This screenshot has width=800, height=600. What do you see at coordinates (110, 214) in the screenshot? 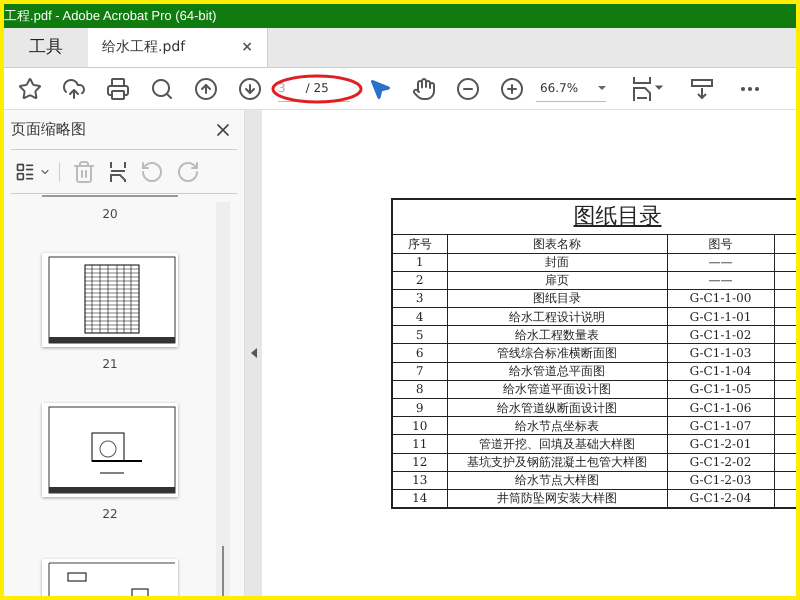
I see `page-number: 20` at bounding box center [110, 214].